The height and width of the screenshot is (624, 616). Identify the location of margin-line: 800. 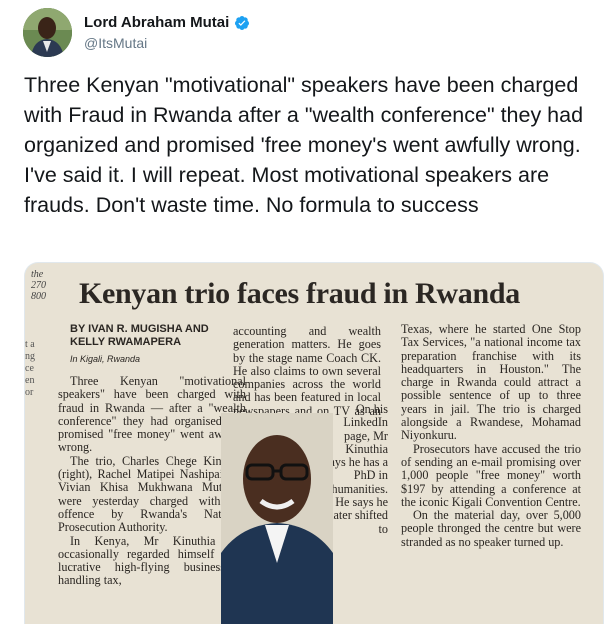
(38, 296).